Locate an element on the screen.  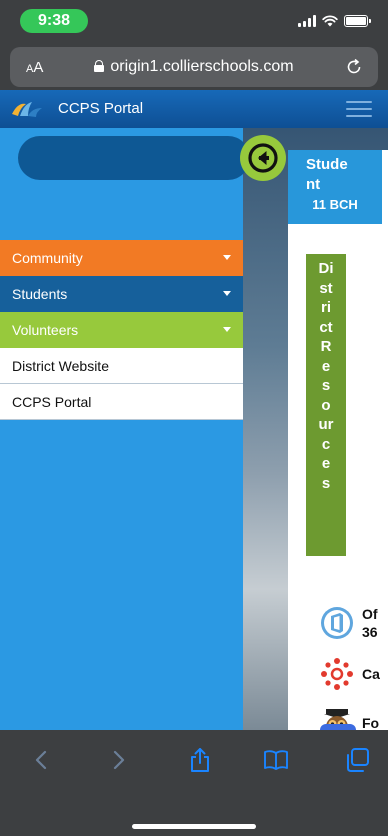
collapse-sidebar-button is located at coordinates (263, 158).